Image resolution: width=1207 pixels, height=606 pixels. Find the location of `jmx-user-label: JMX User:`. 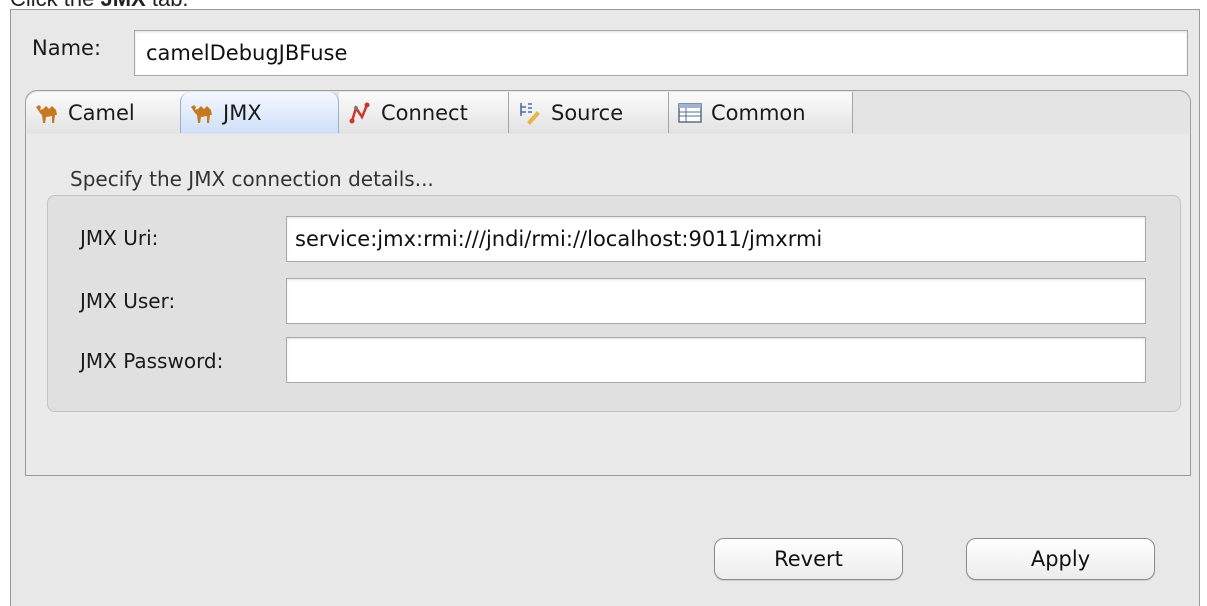

jmx-user-label: JMX User: is located at coordinates (128, 301).